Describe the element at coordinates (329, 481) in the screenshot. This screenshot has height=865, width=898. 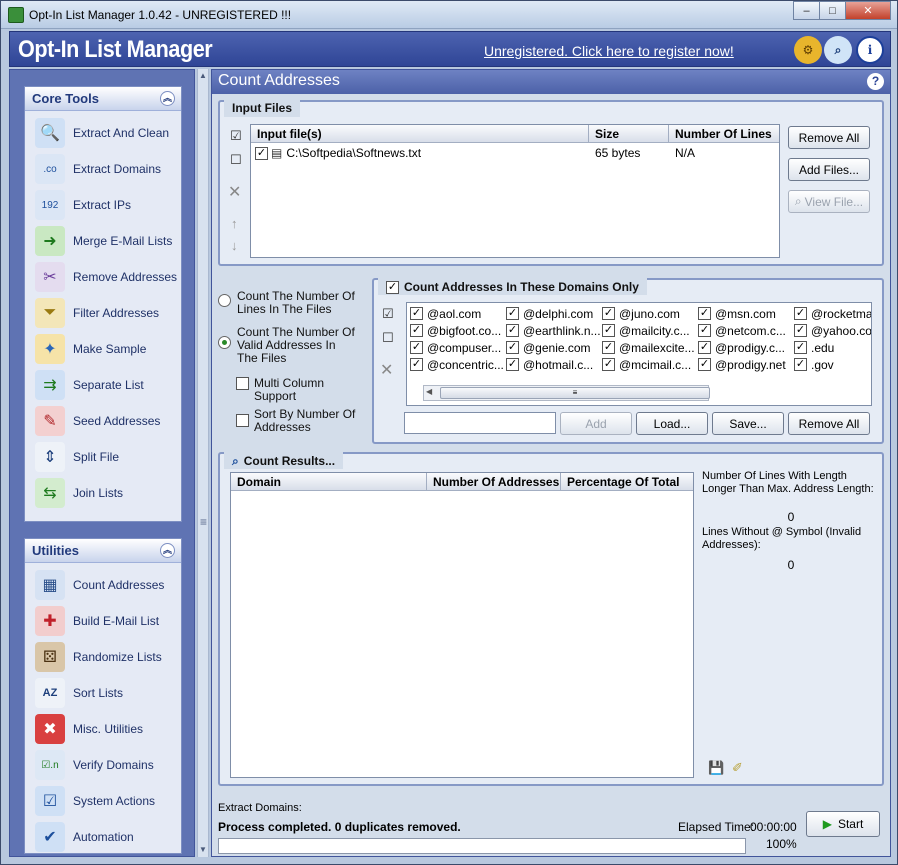
I see `column-domain: Domain` at that location.